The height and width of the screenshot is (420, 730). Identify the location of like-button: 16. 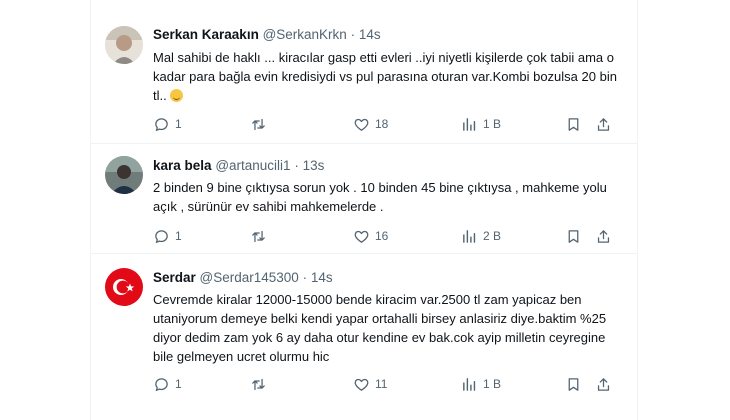
(370, 236).